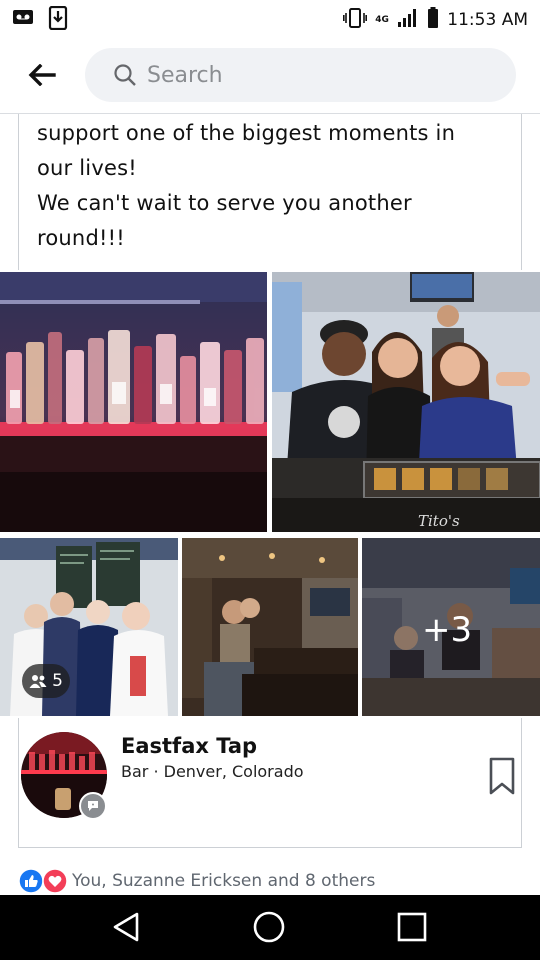 The image size is (540, 960). What do you see at coordinates (406, 402) in the screenshot?
I see `photo-group-at-bar: Tito's` at bounding box center [406, 402].